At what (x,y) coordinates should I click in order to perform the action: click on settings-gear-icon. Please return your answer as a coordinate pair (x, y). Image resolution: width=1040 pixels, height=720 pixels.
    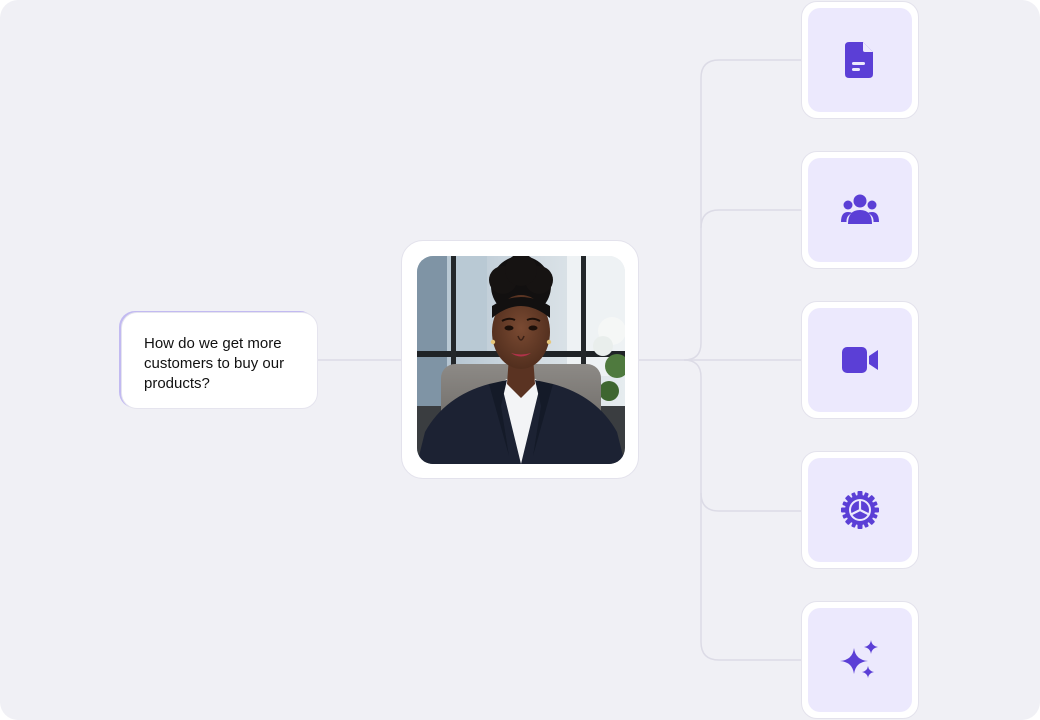
    Looking at the image, I should click on (860, 510).